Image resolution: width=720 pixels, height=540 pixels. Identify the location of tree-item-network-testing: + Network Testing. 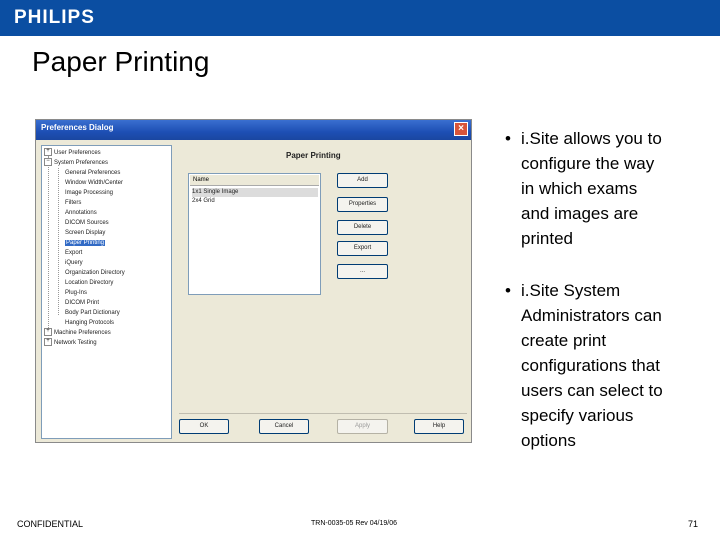
(70, 343).